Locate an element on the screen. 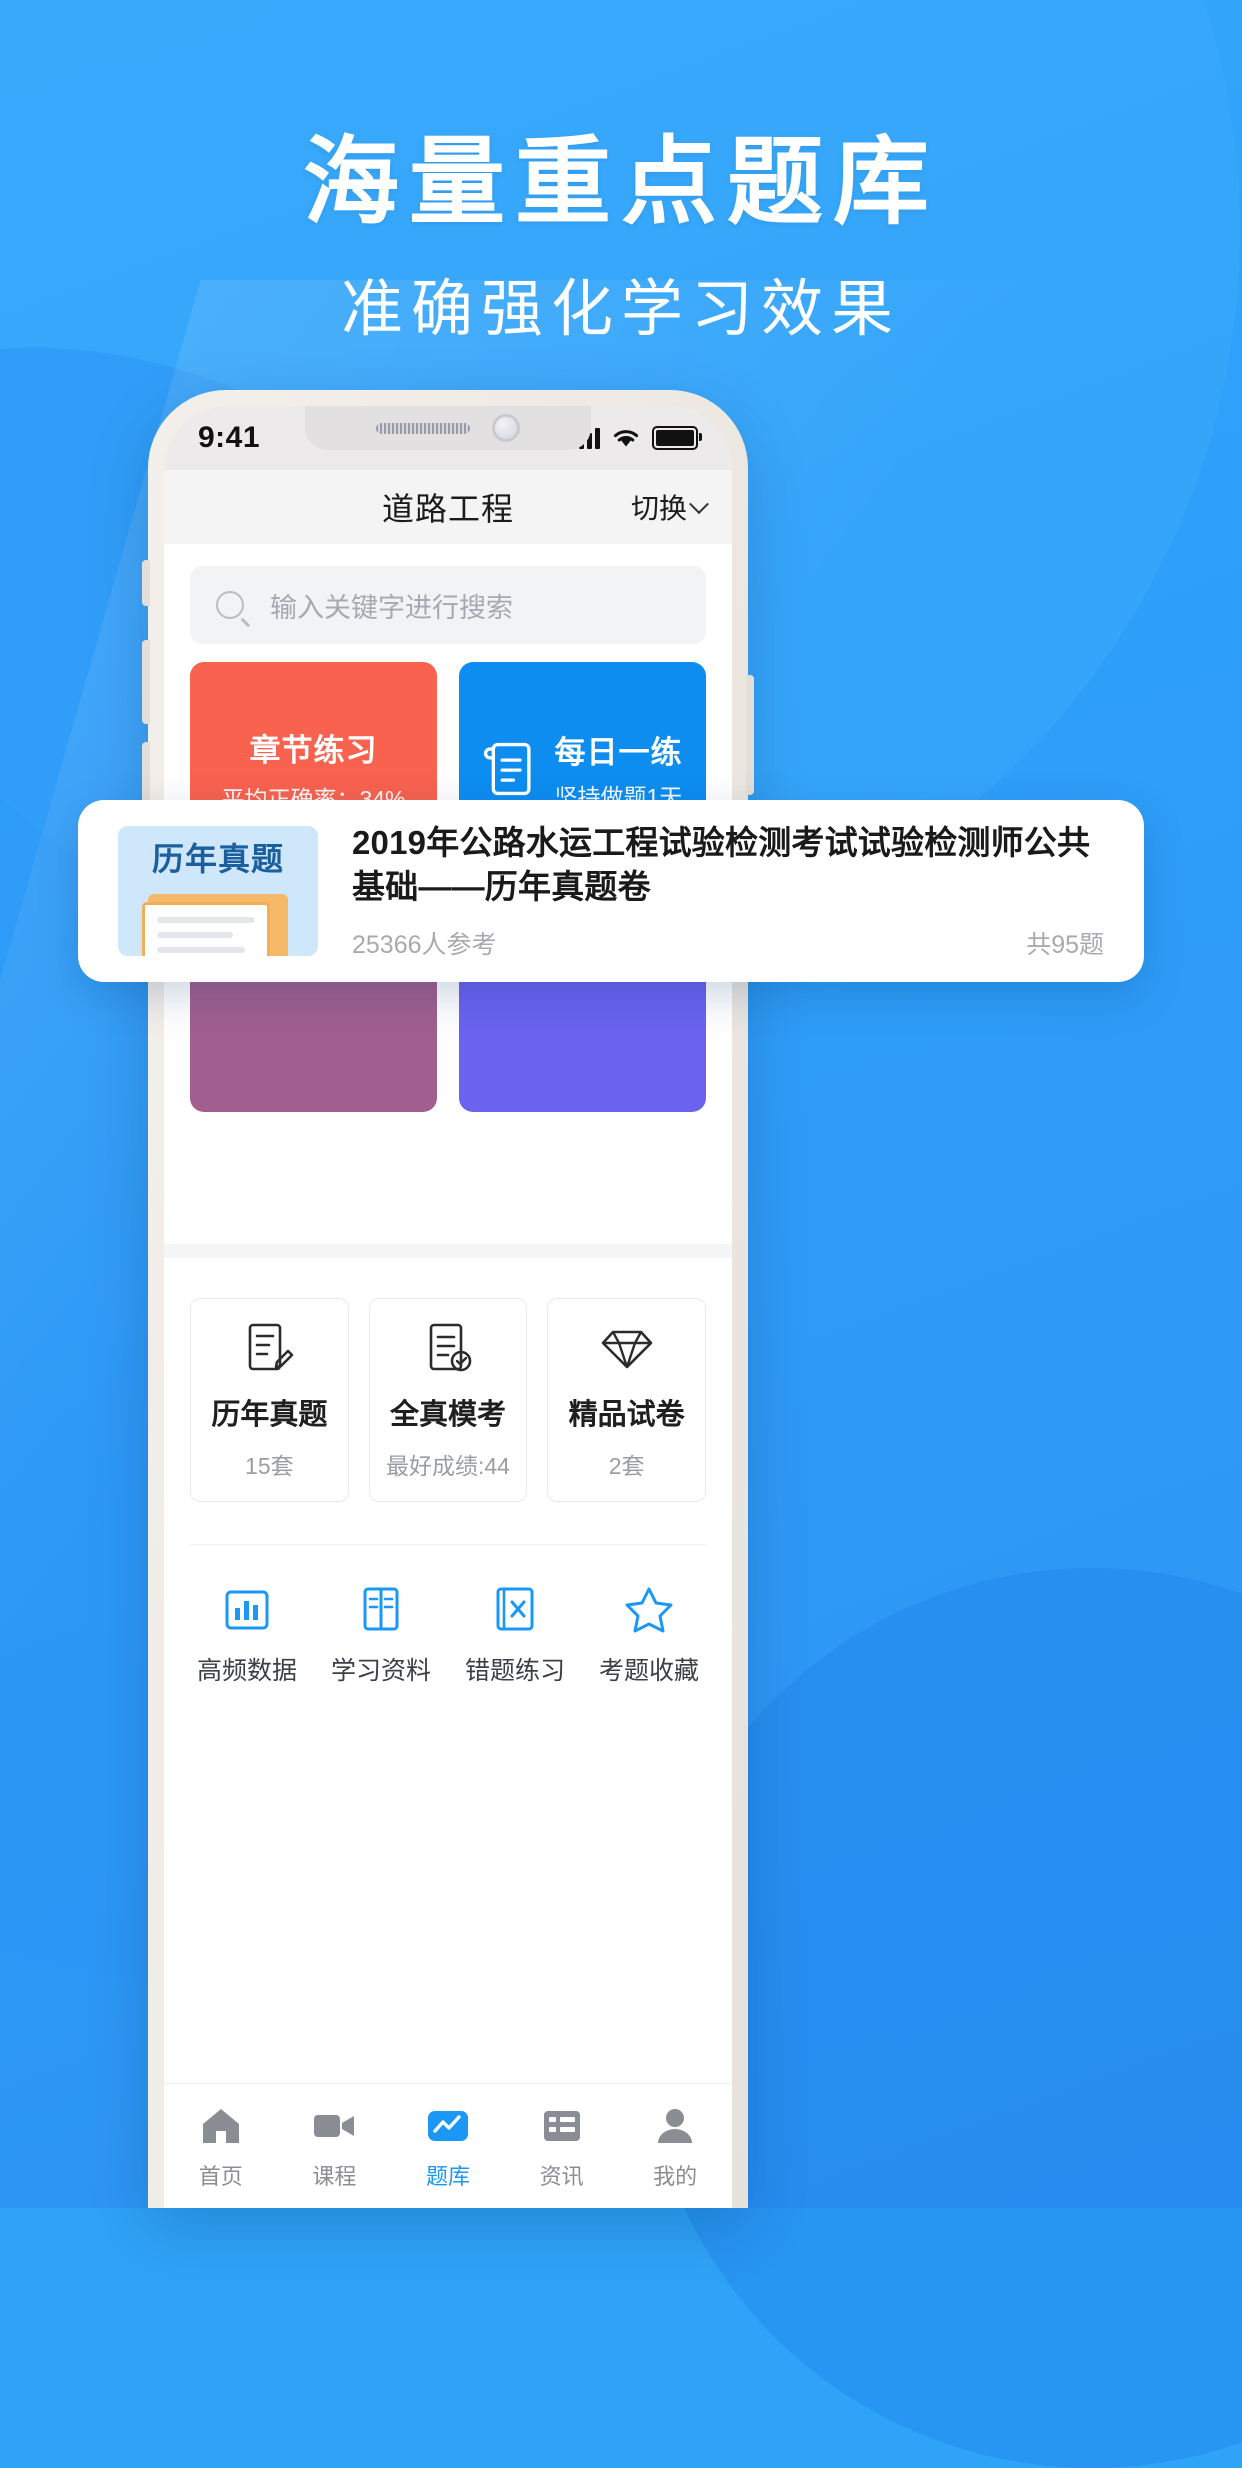 This screenshot has width=1242, height=2468. search-section: 输入关键字进行搜索 is located at coordinates (448, 599).